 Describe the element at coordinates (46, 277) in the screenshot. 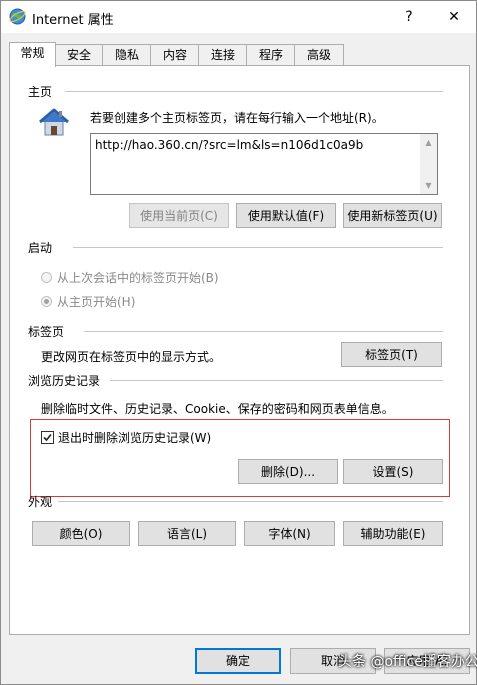

I see `startup-restore-radio` at that location.